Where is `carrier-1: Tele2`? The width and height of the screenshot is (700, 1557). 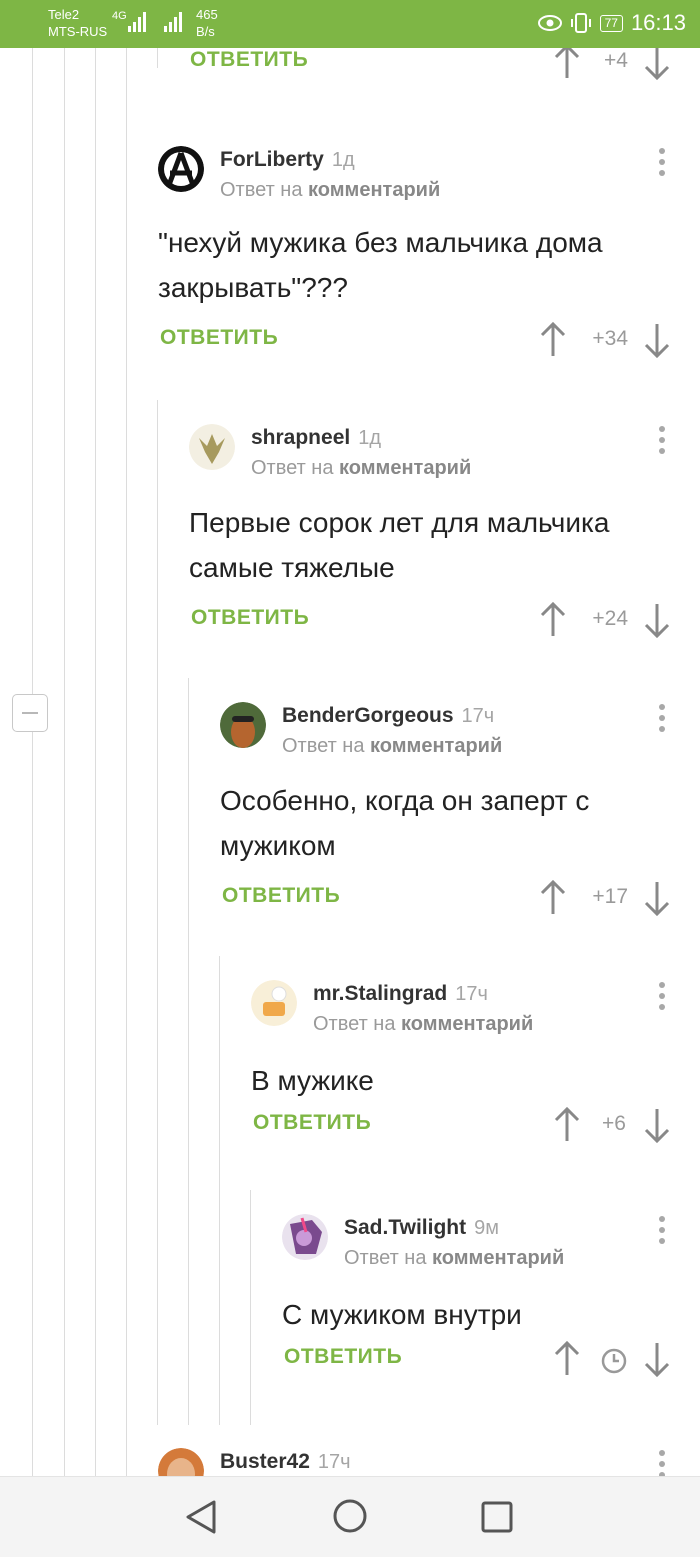 carrier-1: Tele2 is located at coordinates (64, 14).